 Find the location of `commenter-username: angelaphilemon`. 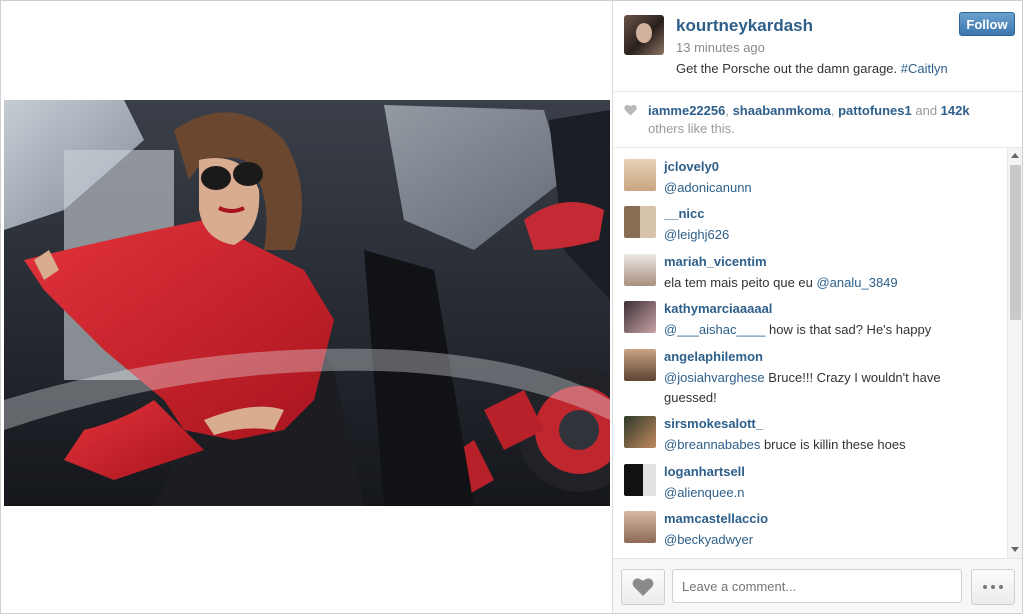

commenter-username: angelaphilemon is located at coordinates (713, 356).